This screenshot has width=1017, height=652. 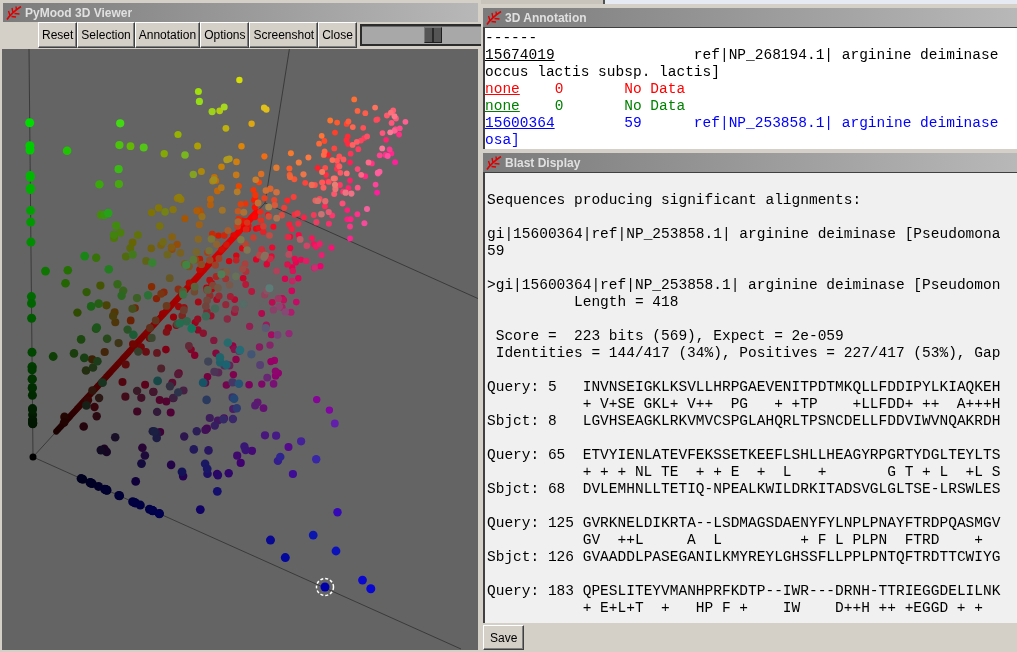 What do you see at coordinates (846, 55) in the screenshot?
I see `description-text: ref|NP_268194.1| arginine deiminase` at bounding box center [846, 55].